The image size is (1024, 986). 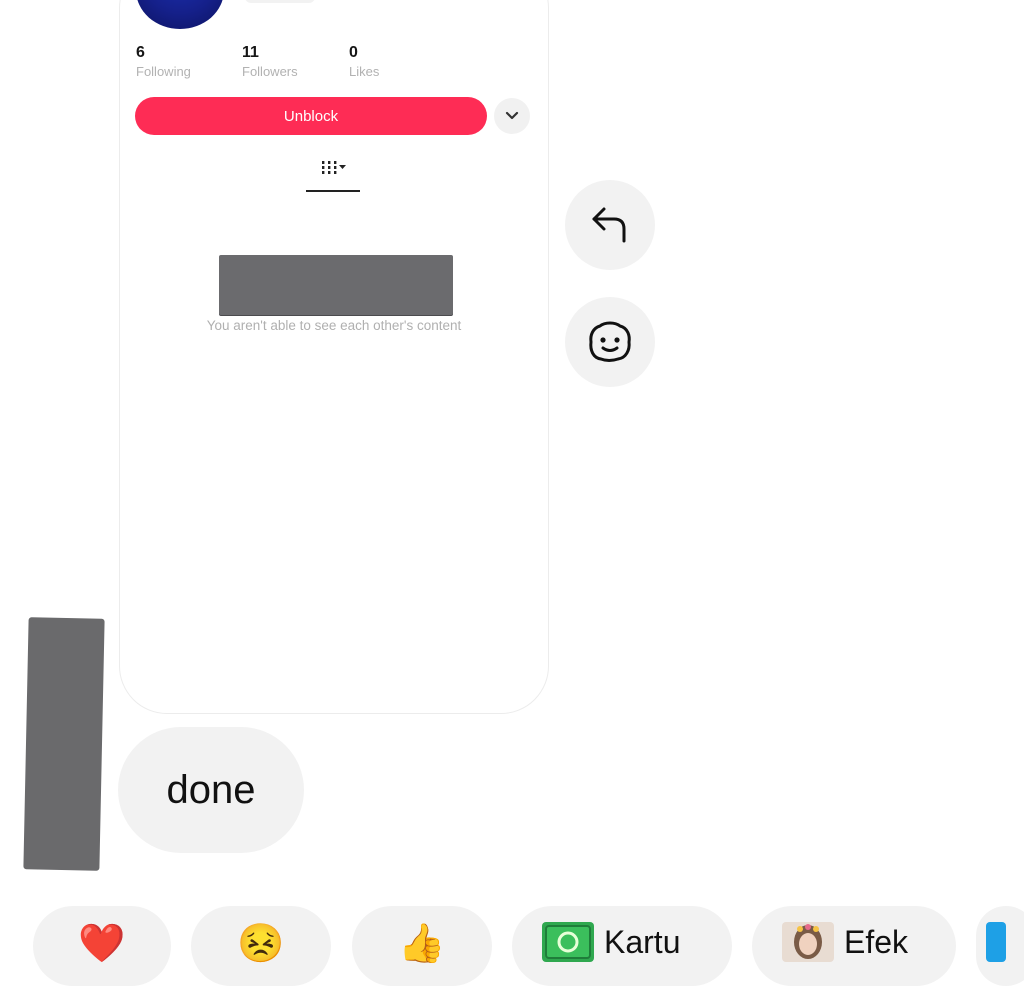 I want to click on stat-following: 6 Following, so click(x=163, y=61).